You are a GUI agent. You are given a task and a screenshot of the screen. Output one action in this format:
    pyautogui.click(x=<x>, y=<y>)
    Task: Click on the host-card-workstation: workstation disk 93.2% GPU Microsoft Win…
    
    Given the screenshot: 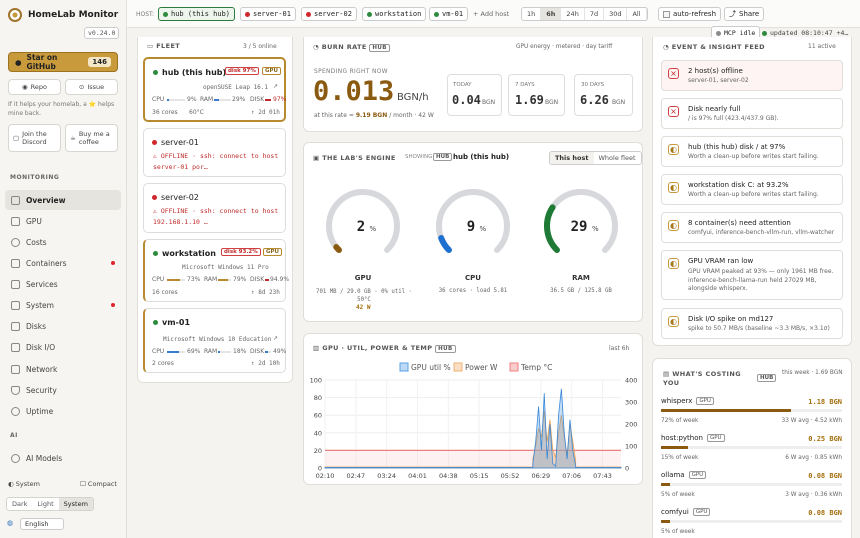 What is the action you would take?
    pyautogui.click(x=216, y=270)
    